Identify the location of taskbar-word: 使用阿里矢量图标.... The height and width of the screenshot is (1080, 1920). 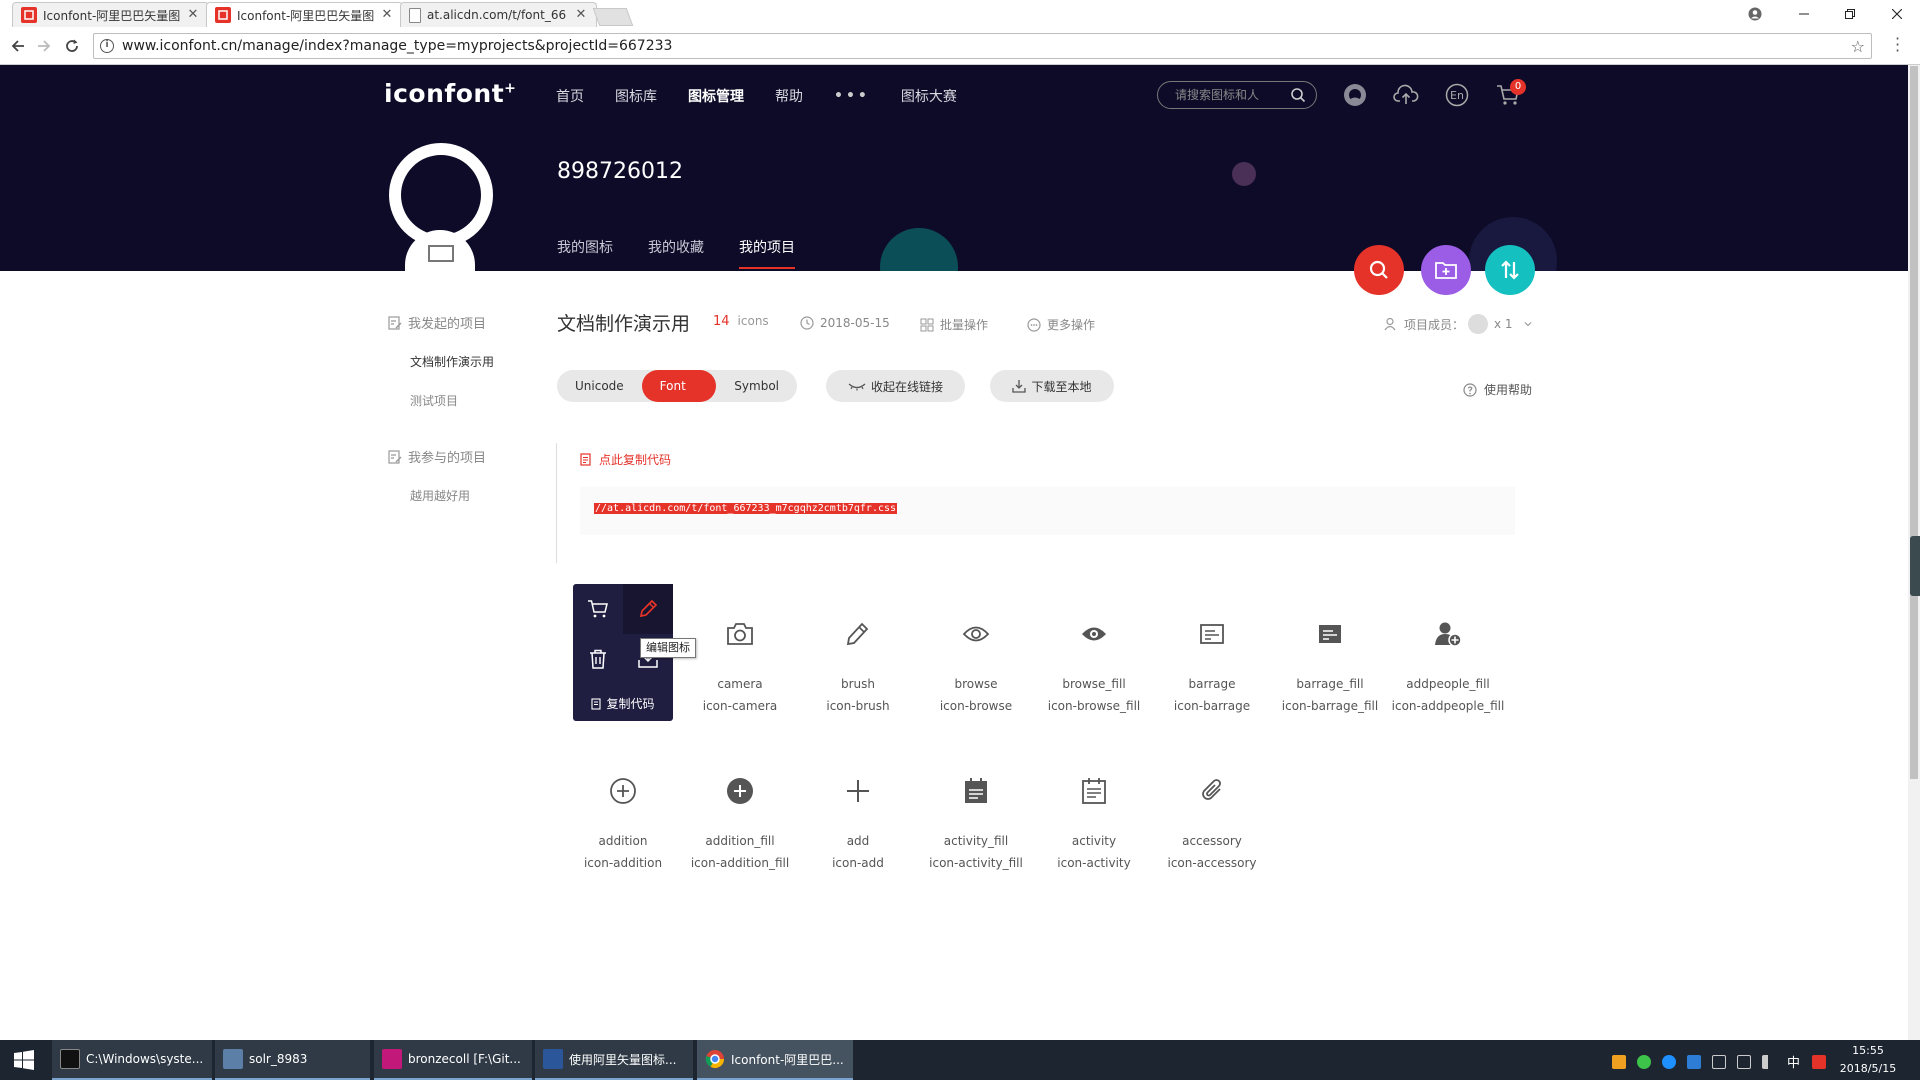
(614, 1060).